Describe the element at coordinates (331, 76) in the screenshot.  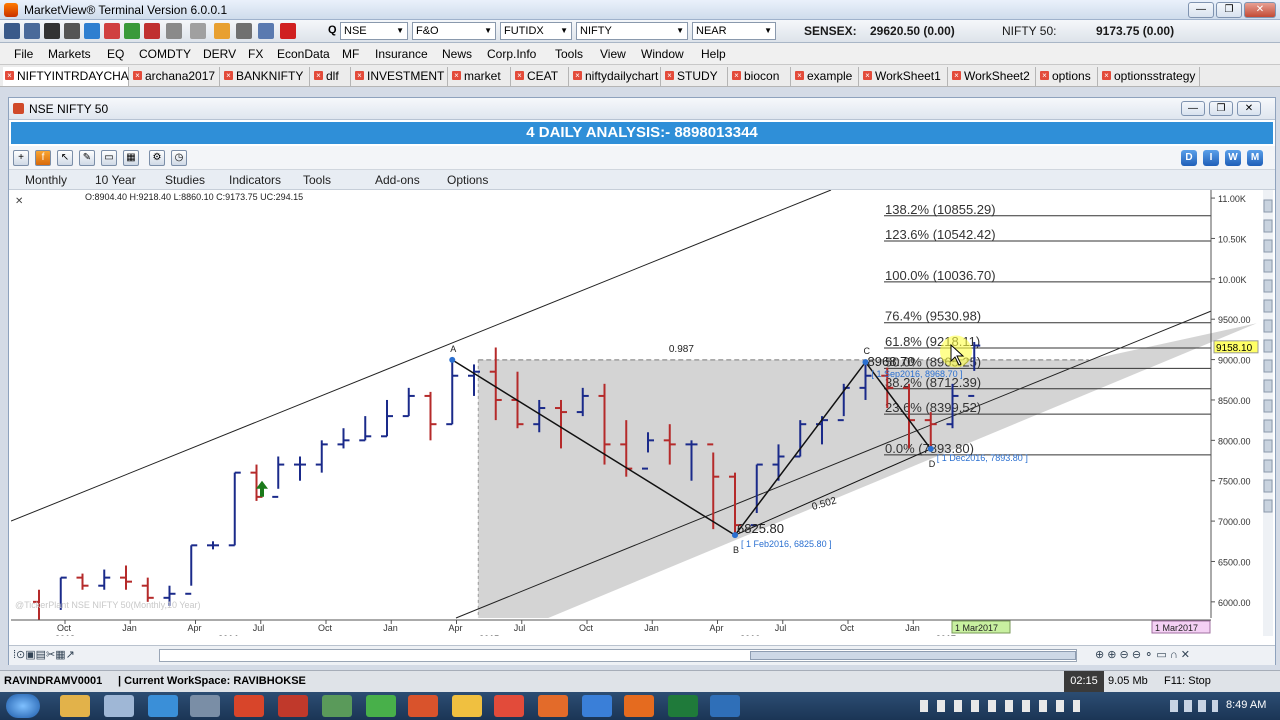
I see `workspace-tab: × dlf` at that location.